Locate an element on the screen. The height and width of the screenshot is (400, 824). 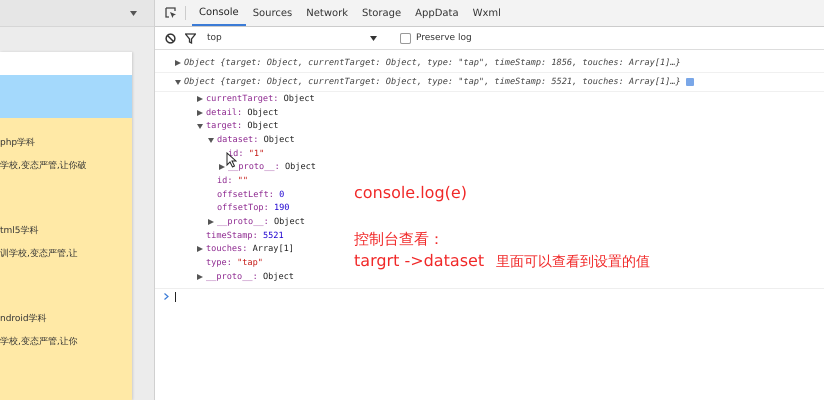
annotation-text: 里面可以查看到设置的值 is located at coordinates (573, 262).